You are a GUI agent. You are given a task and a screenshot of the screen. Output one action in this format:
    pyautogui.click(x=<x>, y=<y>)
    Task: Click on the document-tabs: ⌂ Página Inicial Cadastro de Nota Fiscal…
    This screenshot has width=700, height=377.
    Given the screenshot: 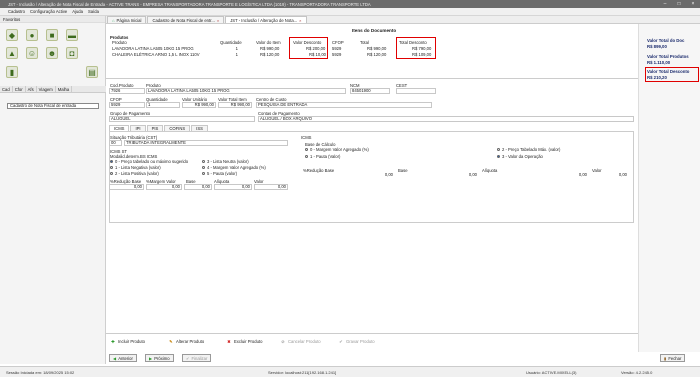 What is the action you would take?
    pyautogui.click(x=403, y=20)
    